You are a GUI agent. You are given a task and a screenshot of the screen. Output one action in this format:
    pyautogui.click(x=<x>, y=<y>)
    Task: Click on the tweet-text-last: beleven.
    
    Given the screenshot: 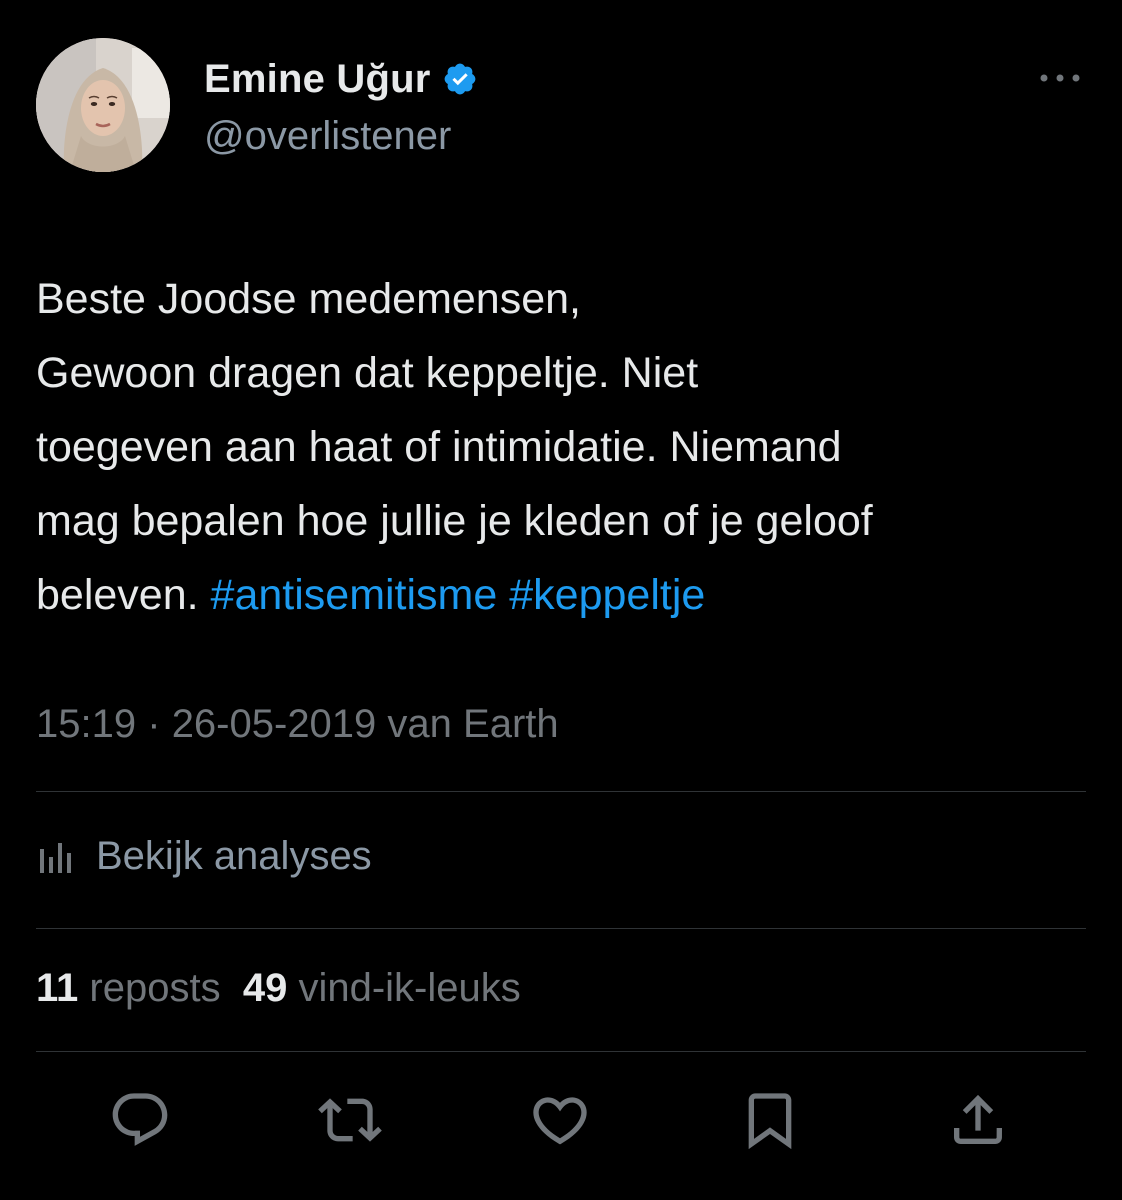 What is the action you would take?
    pyautogui.click(x=123, y=595)
    